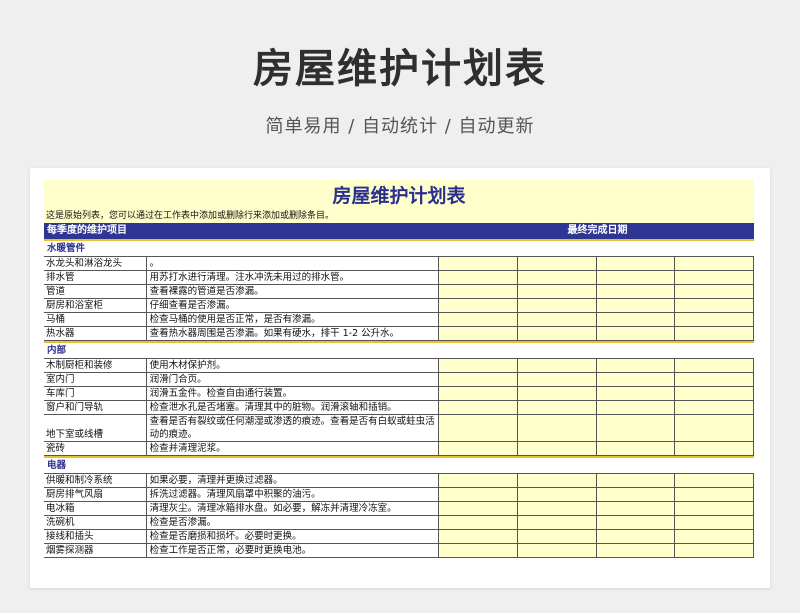  Describe the element at coordinates (95, 508) in the screenshot. I see `item-cell: 电冰箱` at that location.